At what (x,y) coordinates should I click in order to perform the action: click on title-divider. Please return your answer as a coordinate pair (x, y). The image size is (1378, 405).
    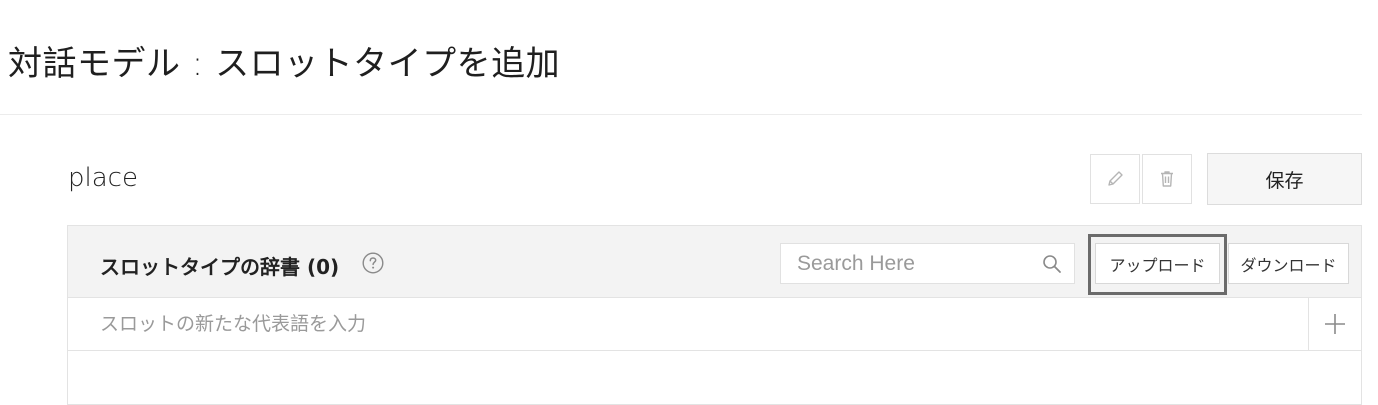
    Looking at the image, I should click on (681, 114).